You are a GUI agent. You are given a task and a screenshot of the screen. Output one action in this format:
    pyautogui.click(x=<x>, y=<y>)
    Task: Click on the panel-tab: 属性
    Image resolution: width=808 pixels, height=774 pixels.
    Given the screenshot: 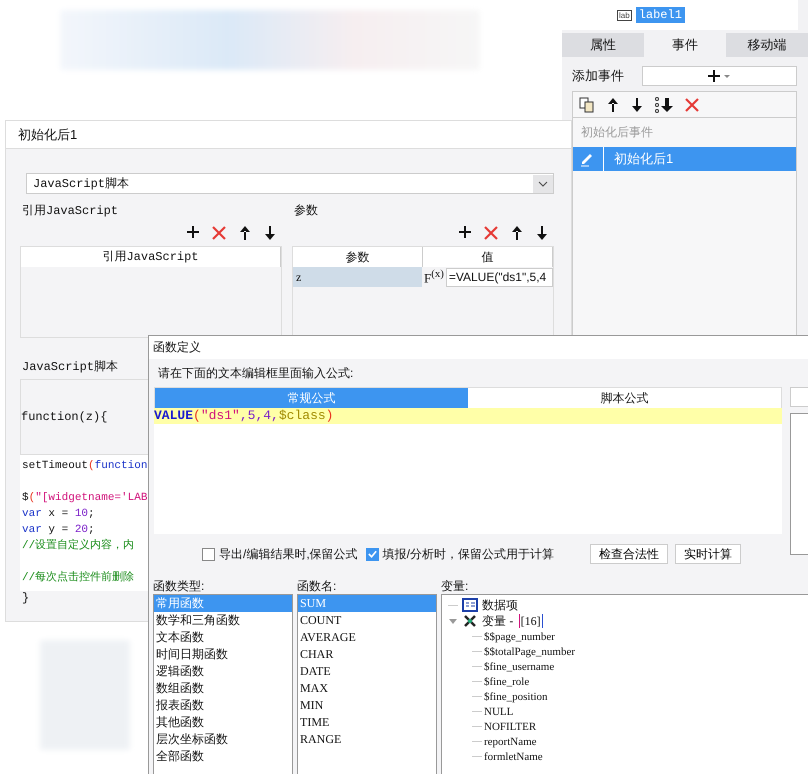 What is the action you would take?
    pyautogui.click(x=603, y=45)
    